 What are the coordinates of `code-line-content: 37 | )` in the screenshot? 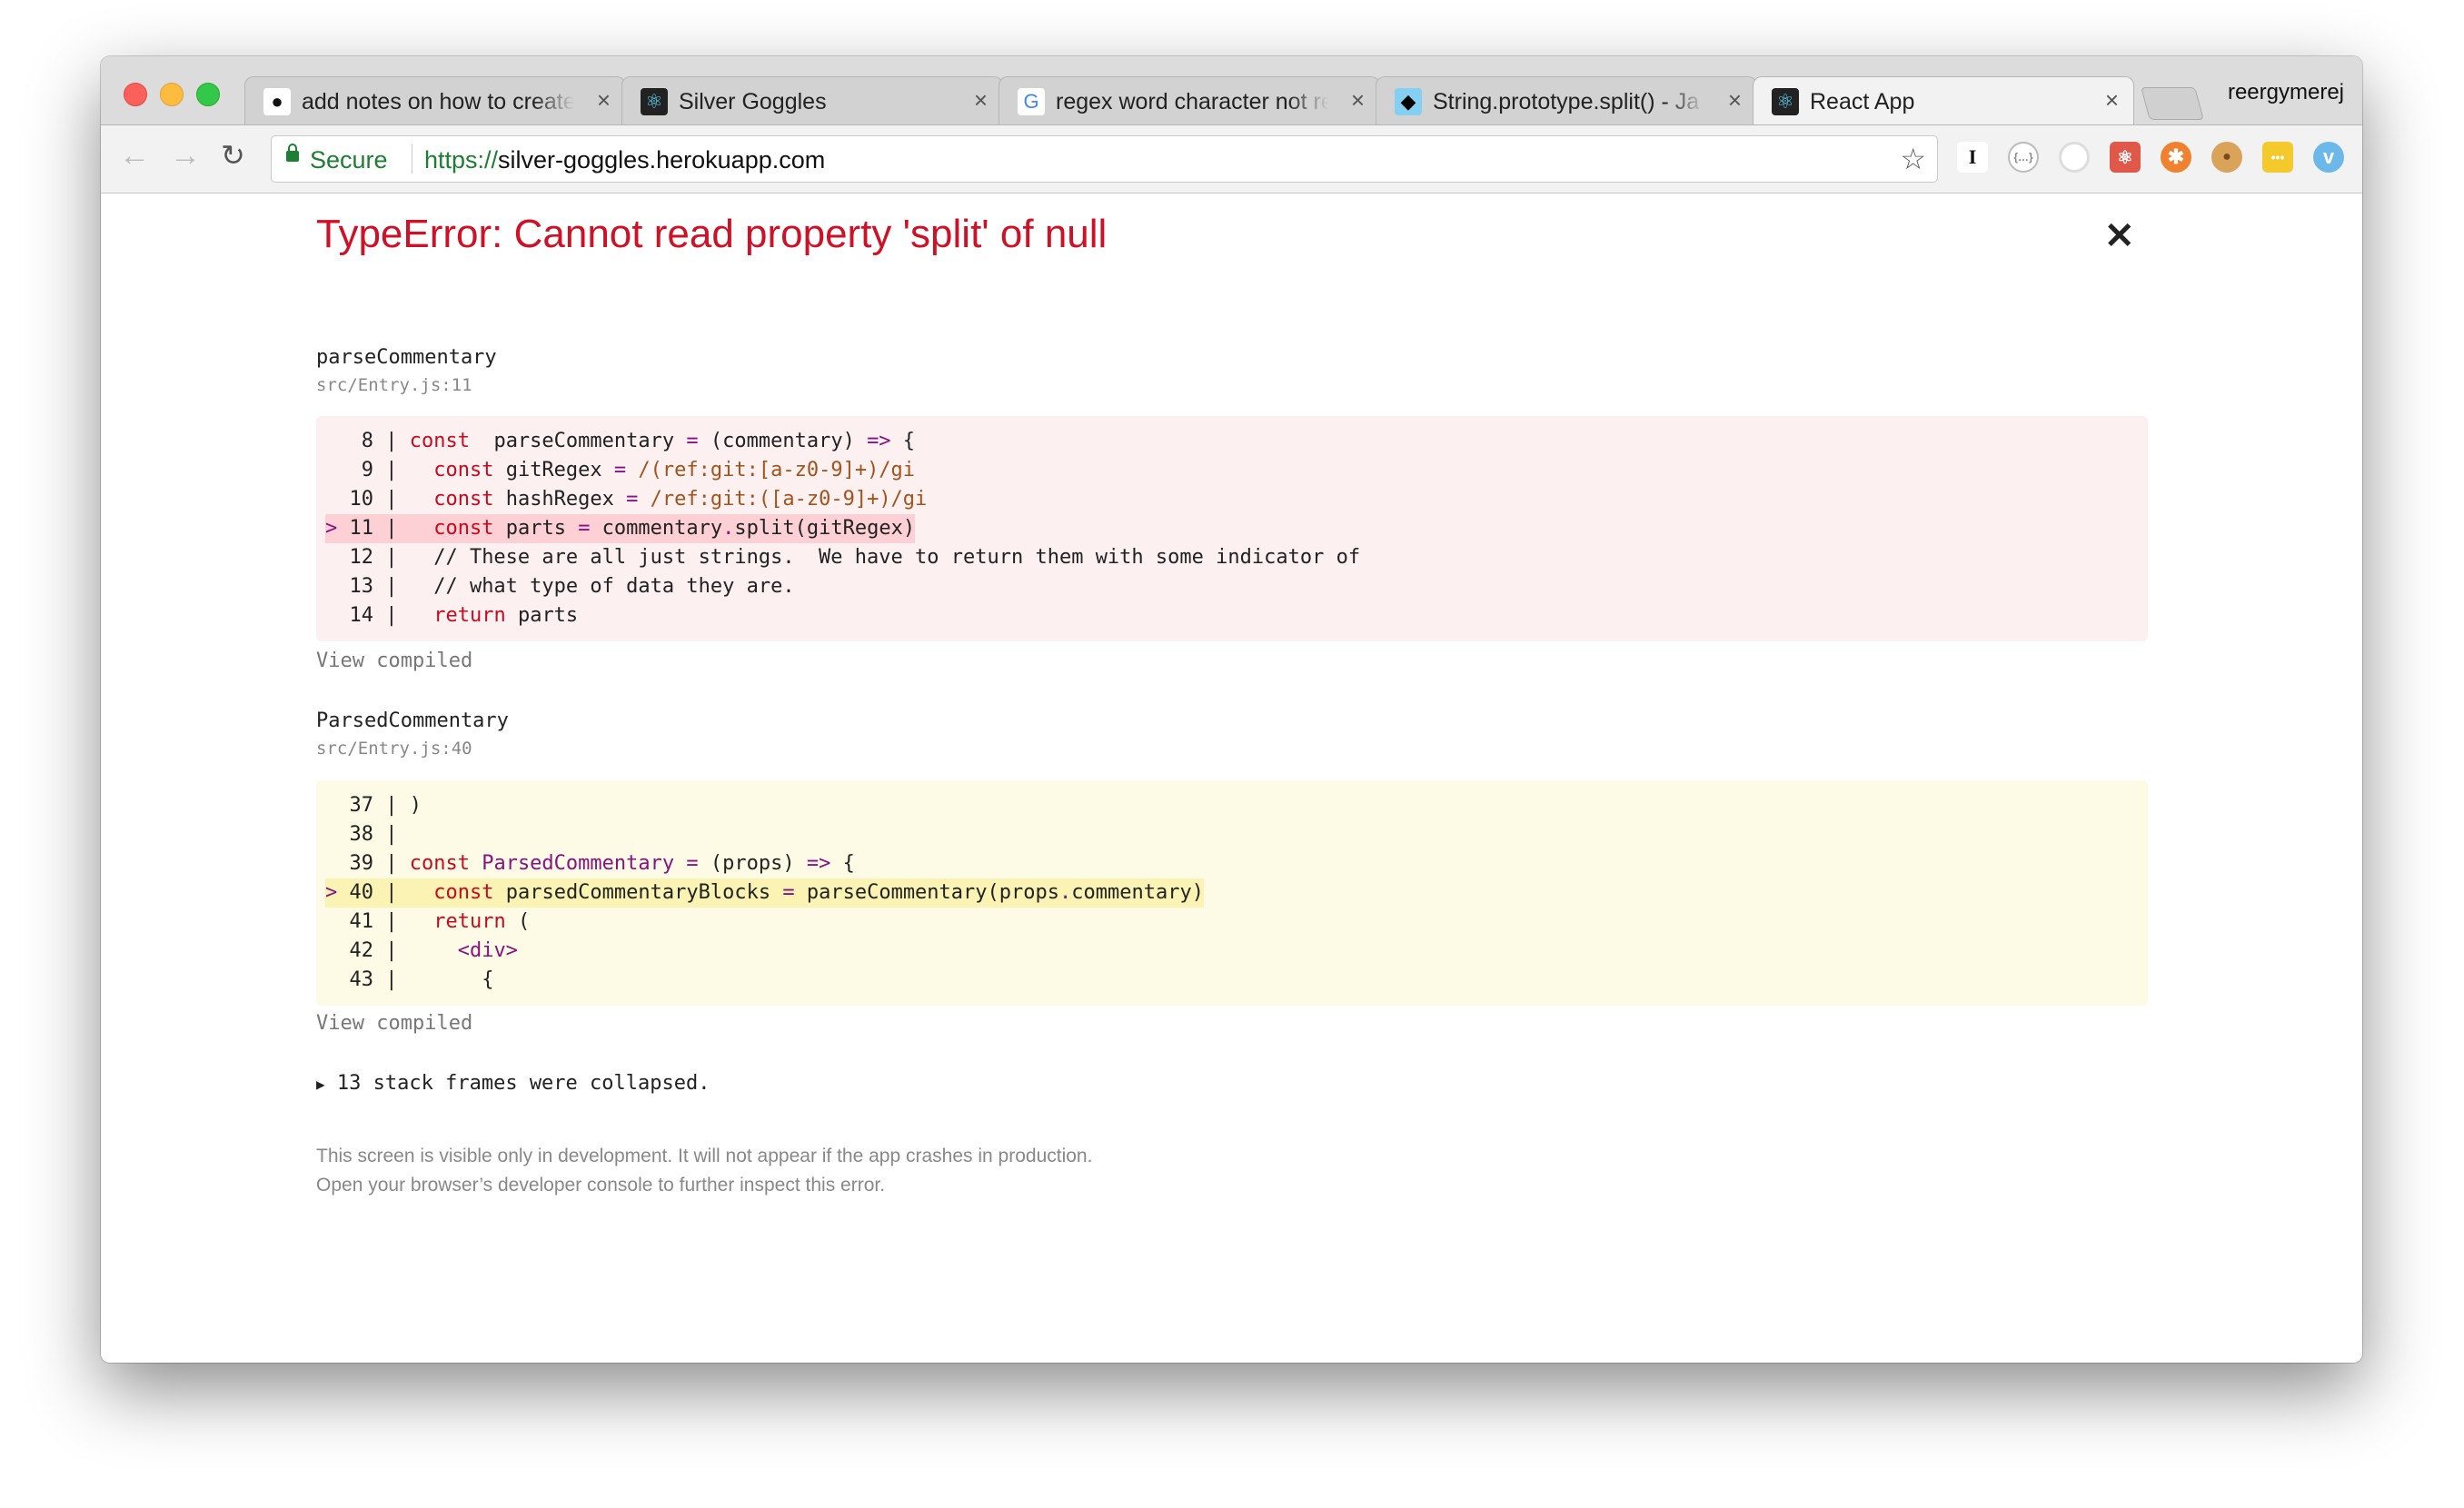 It's located at (373, 805).